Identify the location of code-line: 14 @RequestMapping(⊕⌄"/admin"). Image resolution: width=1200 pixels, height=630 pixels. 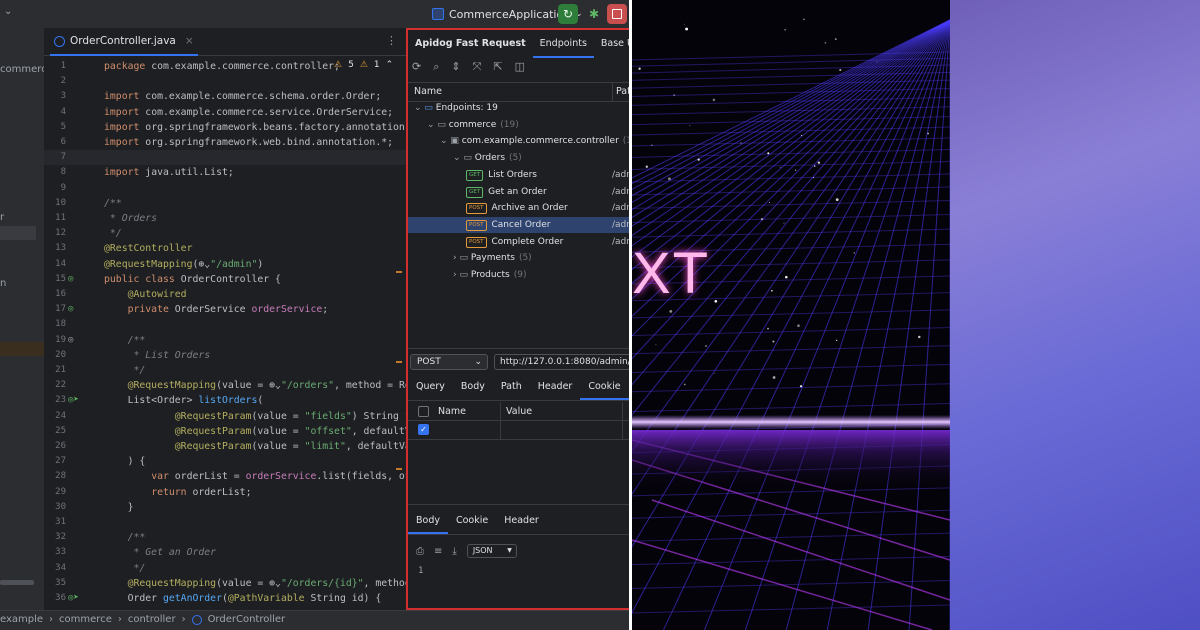
(225, 264).